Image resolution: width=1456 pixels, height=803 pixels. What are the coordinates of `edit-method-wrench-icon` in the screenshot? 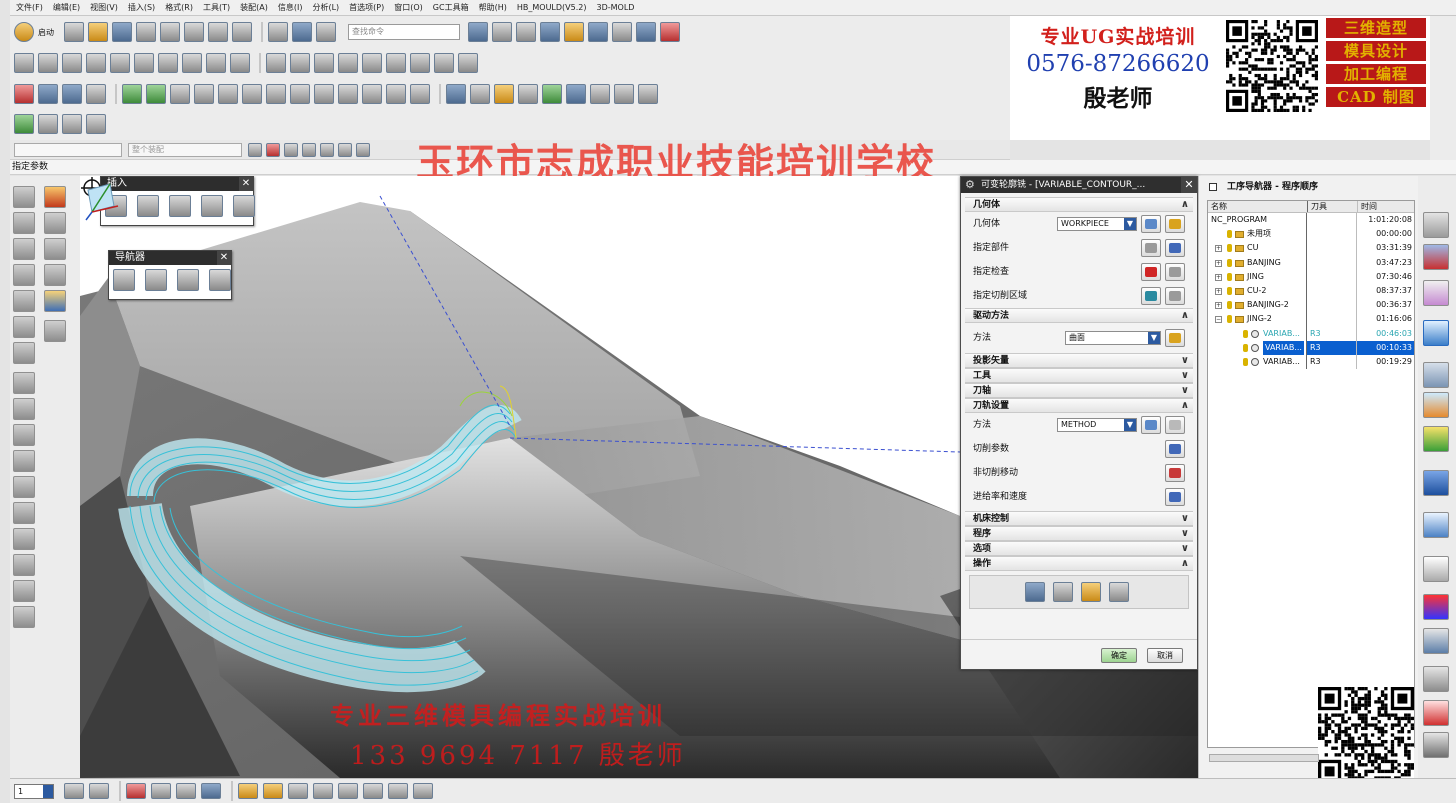 It's located at (1175, 425).